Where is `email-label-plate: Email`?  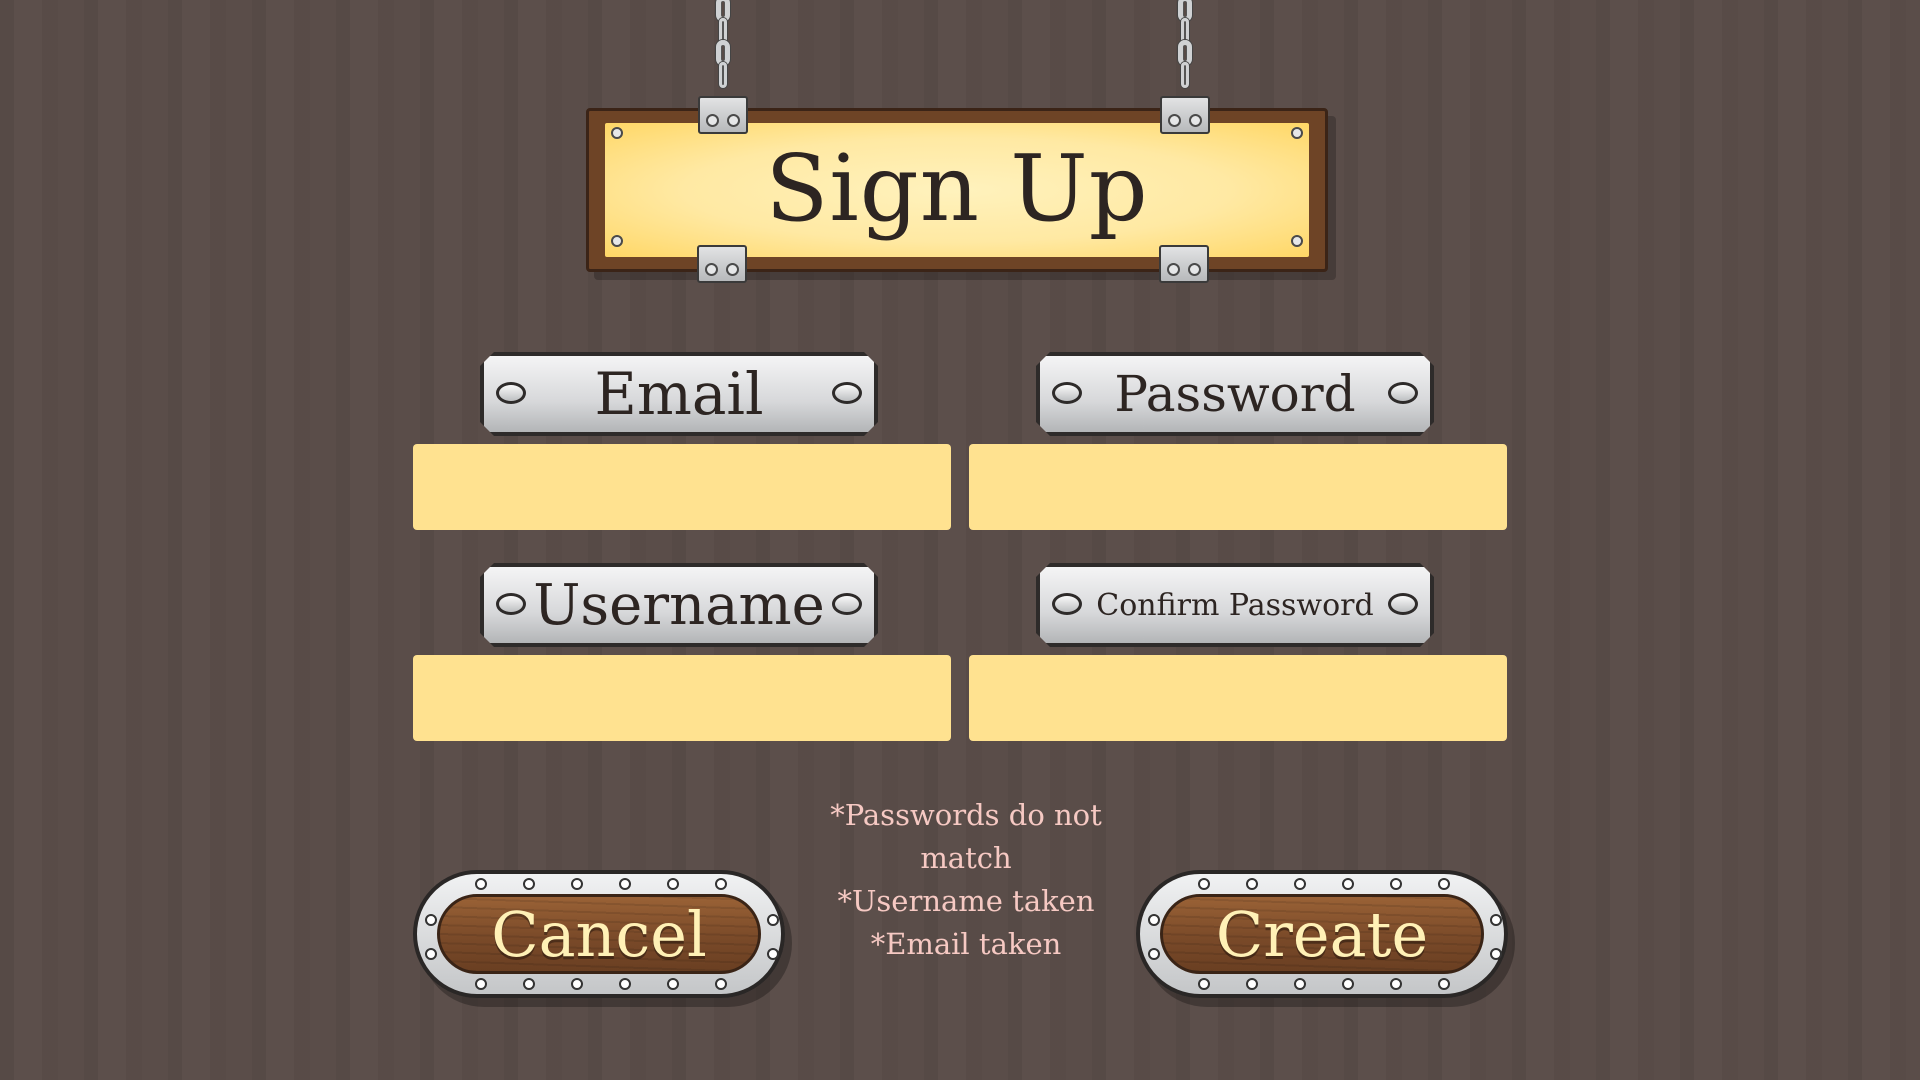
email-label-plate: Email is located at coordinates (679, 394).